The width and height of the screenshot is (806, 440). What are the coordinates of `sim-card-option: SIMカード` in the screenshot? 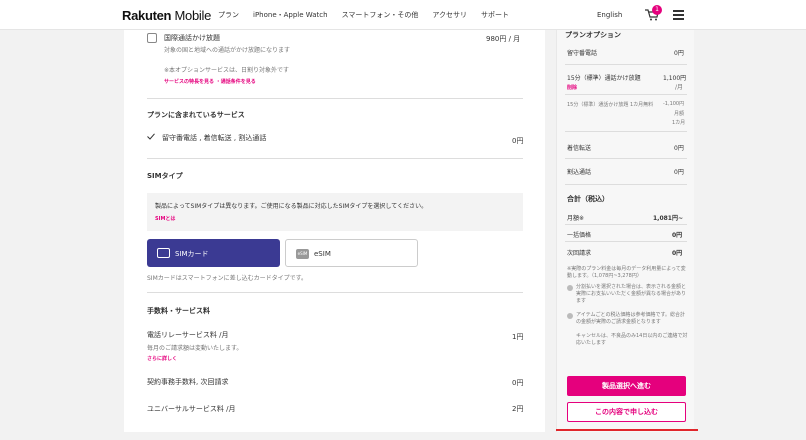 It's located at (213, 253).